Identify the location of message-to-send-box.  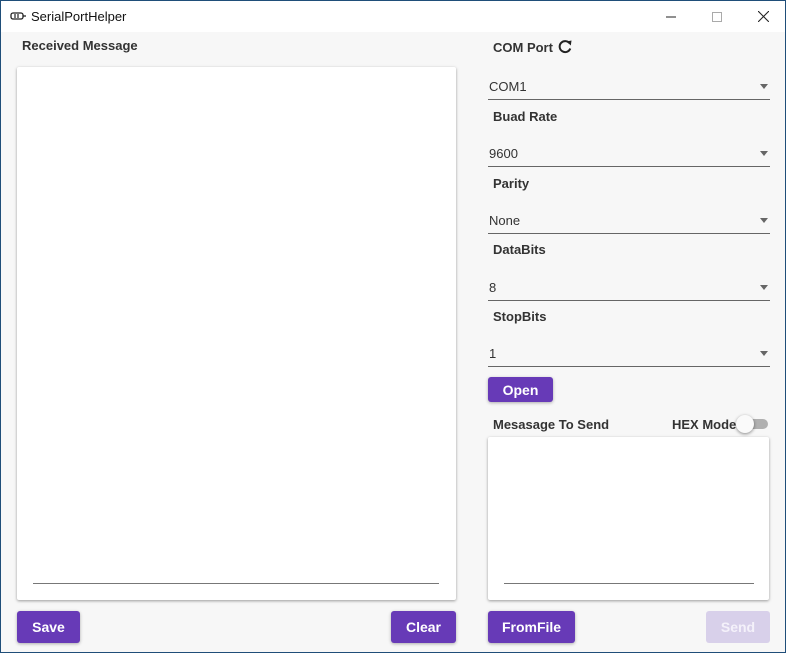
(628, 518).